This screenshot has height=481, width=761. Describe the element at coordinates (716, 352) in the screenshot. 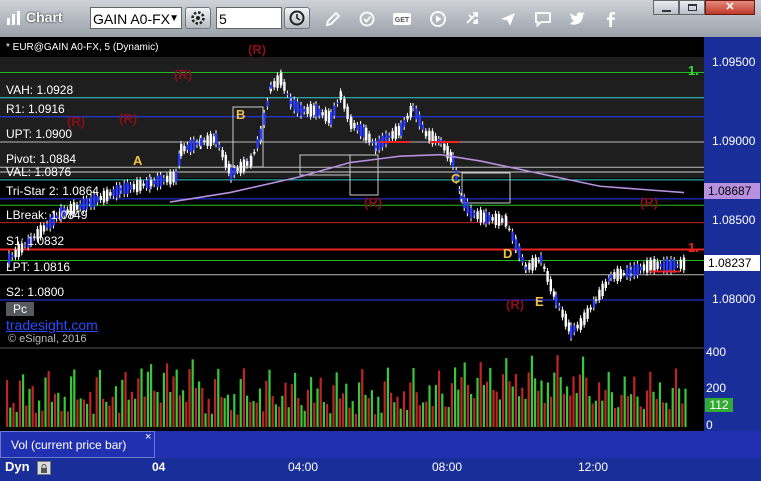

I see `vol-tick-400: 400` at that location.